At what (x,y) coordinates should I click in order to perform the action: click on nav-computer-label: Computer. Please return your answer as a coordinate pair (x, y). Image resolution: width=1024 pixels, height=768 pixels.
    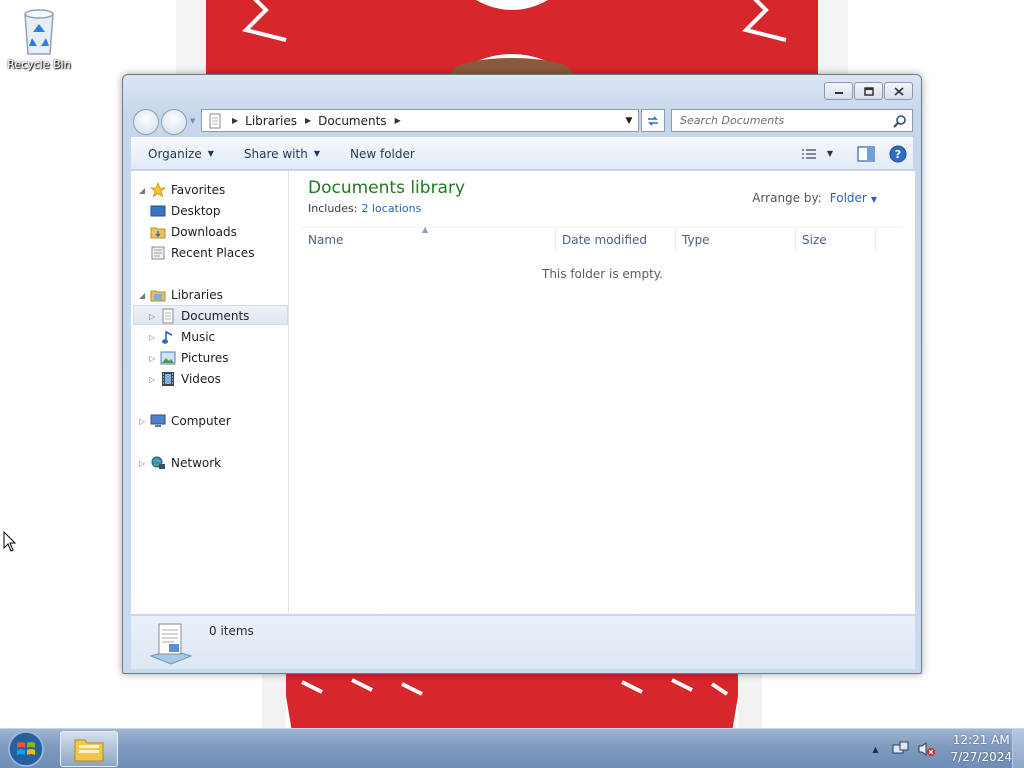
    Looking at the image, I should click on (201, 421).